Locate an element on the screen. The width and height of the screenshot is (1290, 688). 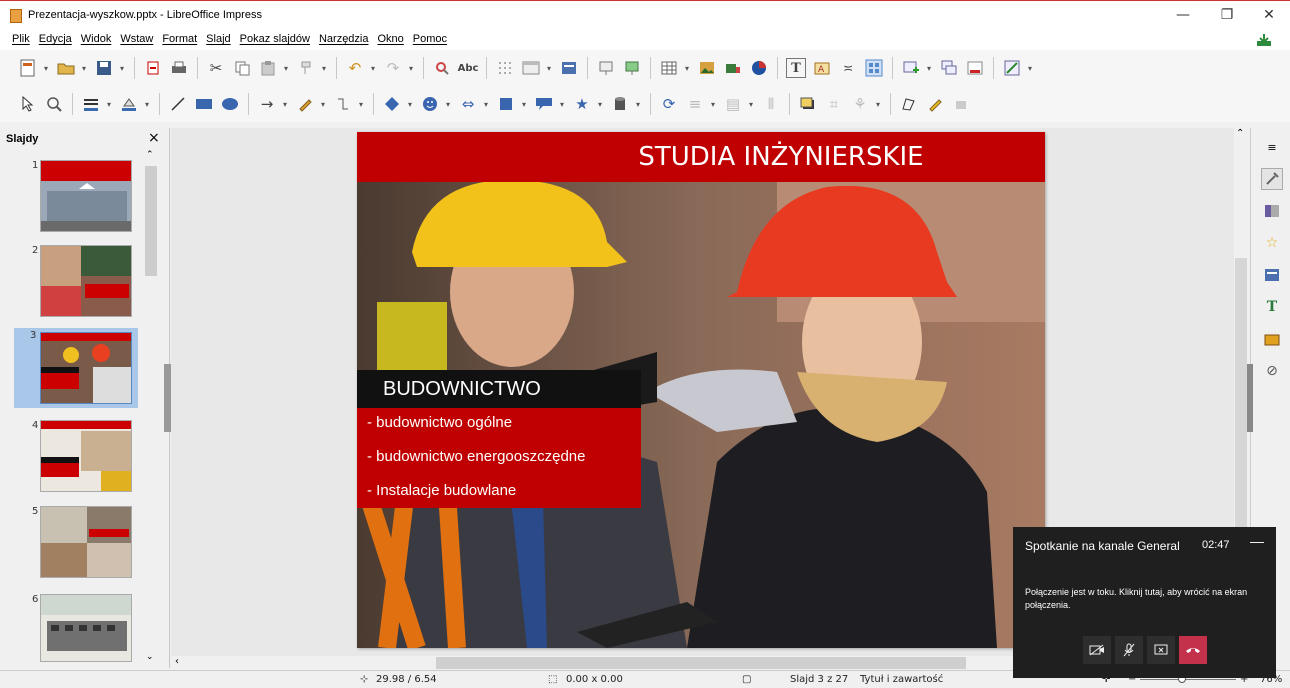
clone-formatting-icon is located at coordinates (306, 68).